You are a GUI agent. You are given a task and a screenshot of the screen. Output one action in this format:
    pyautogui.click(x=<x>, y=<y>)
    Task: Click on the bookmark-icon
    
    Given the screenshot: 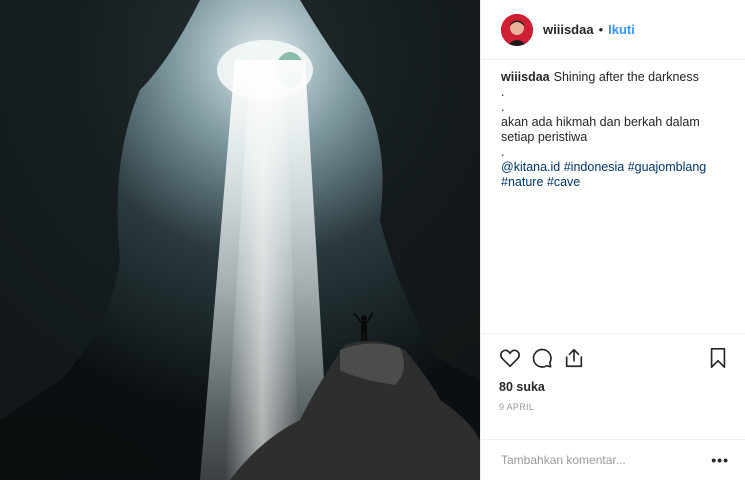 What is the action you would take?
    pyautogui.click(x=718, y=358)
    